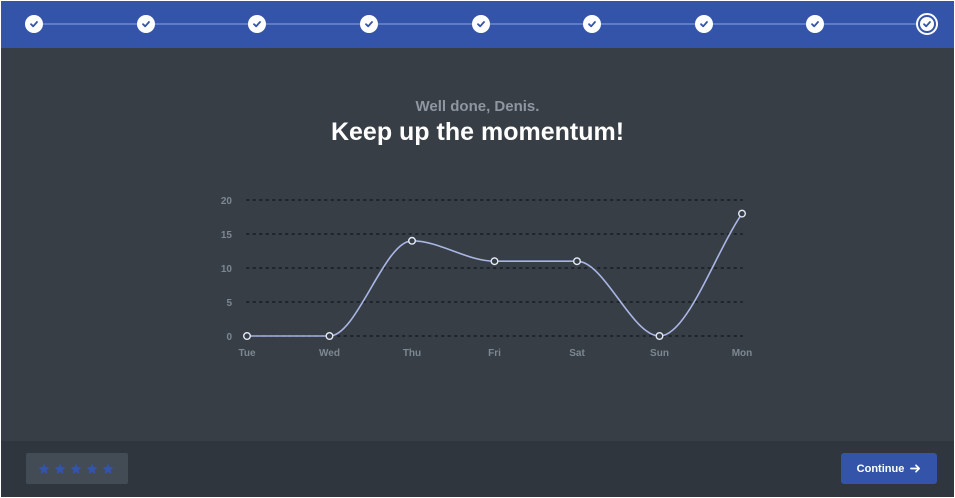  I want to click on x-tick-label: Tue, so click(246, 353).